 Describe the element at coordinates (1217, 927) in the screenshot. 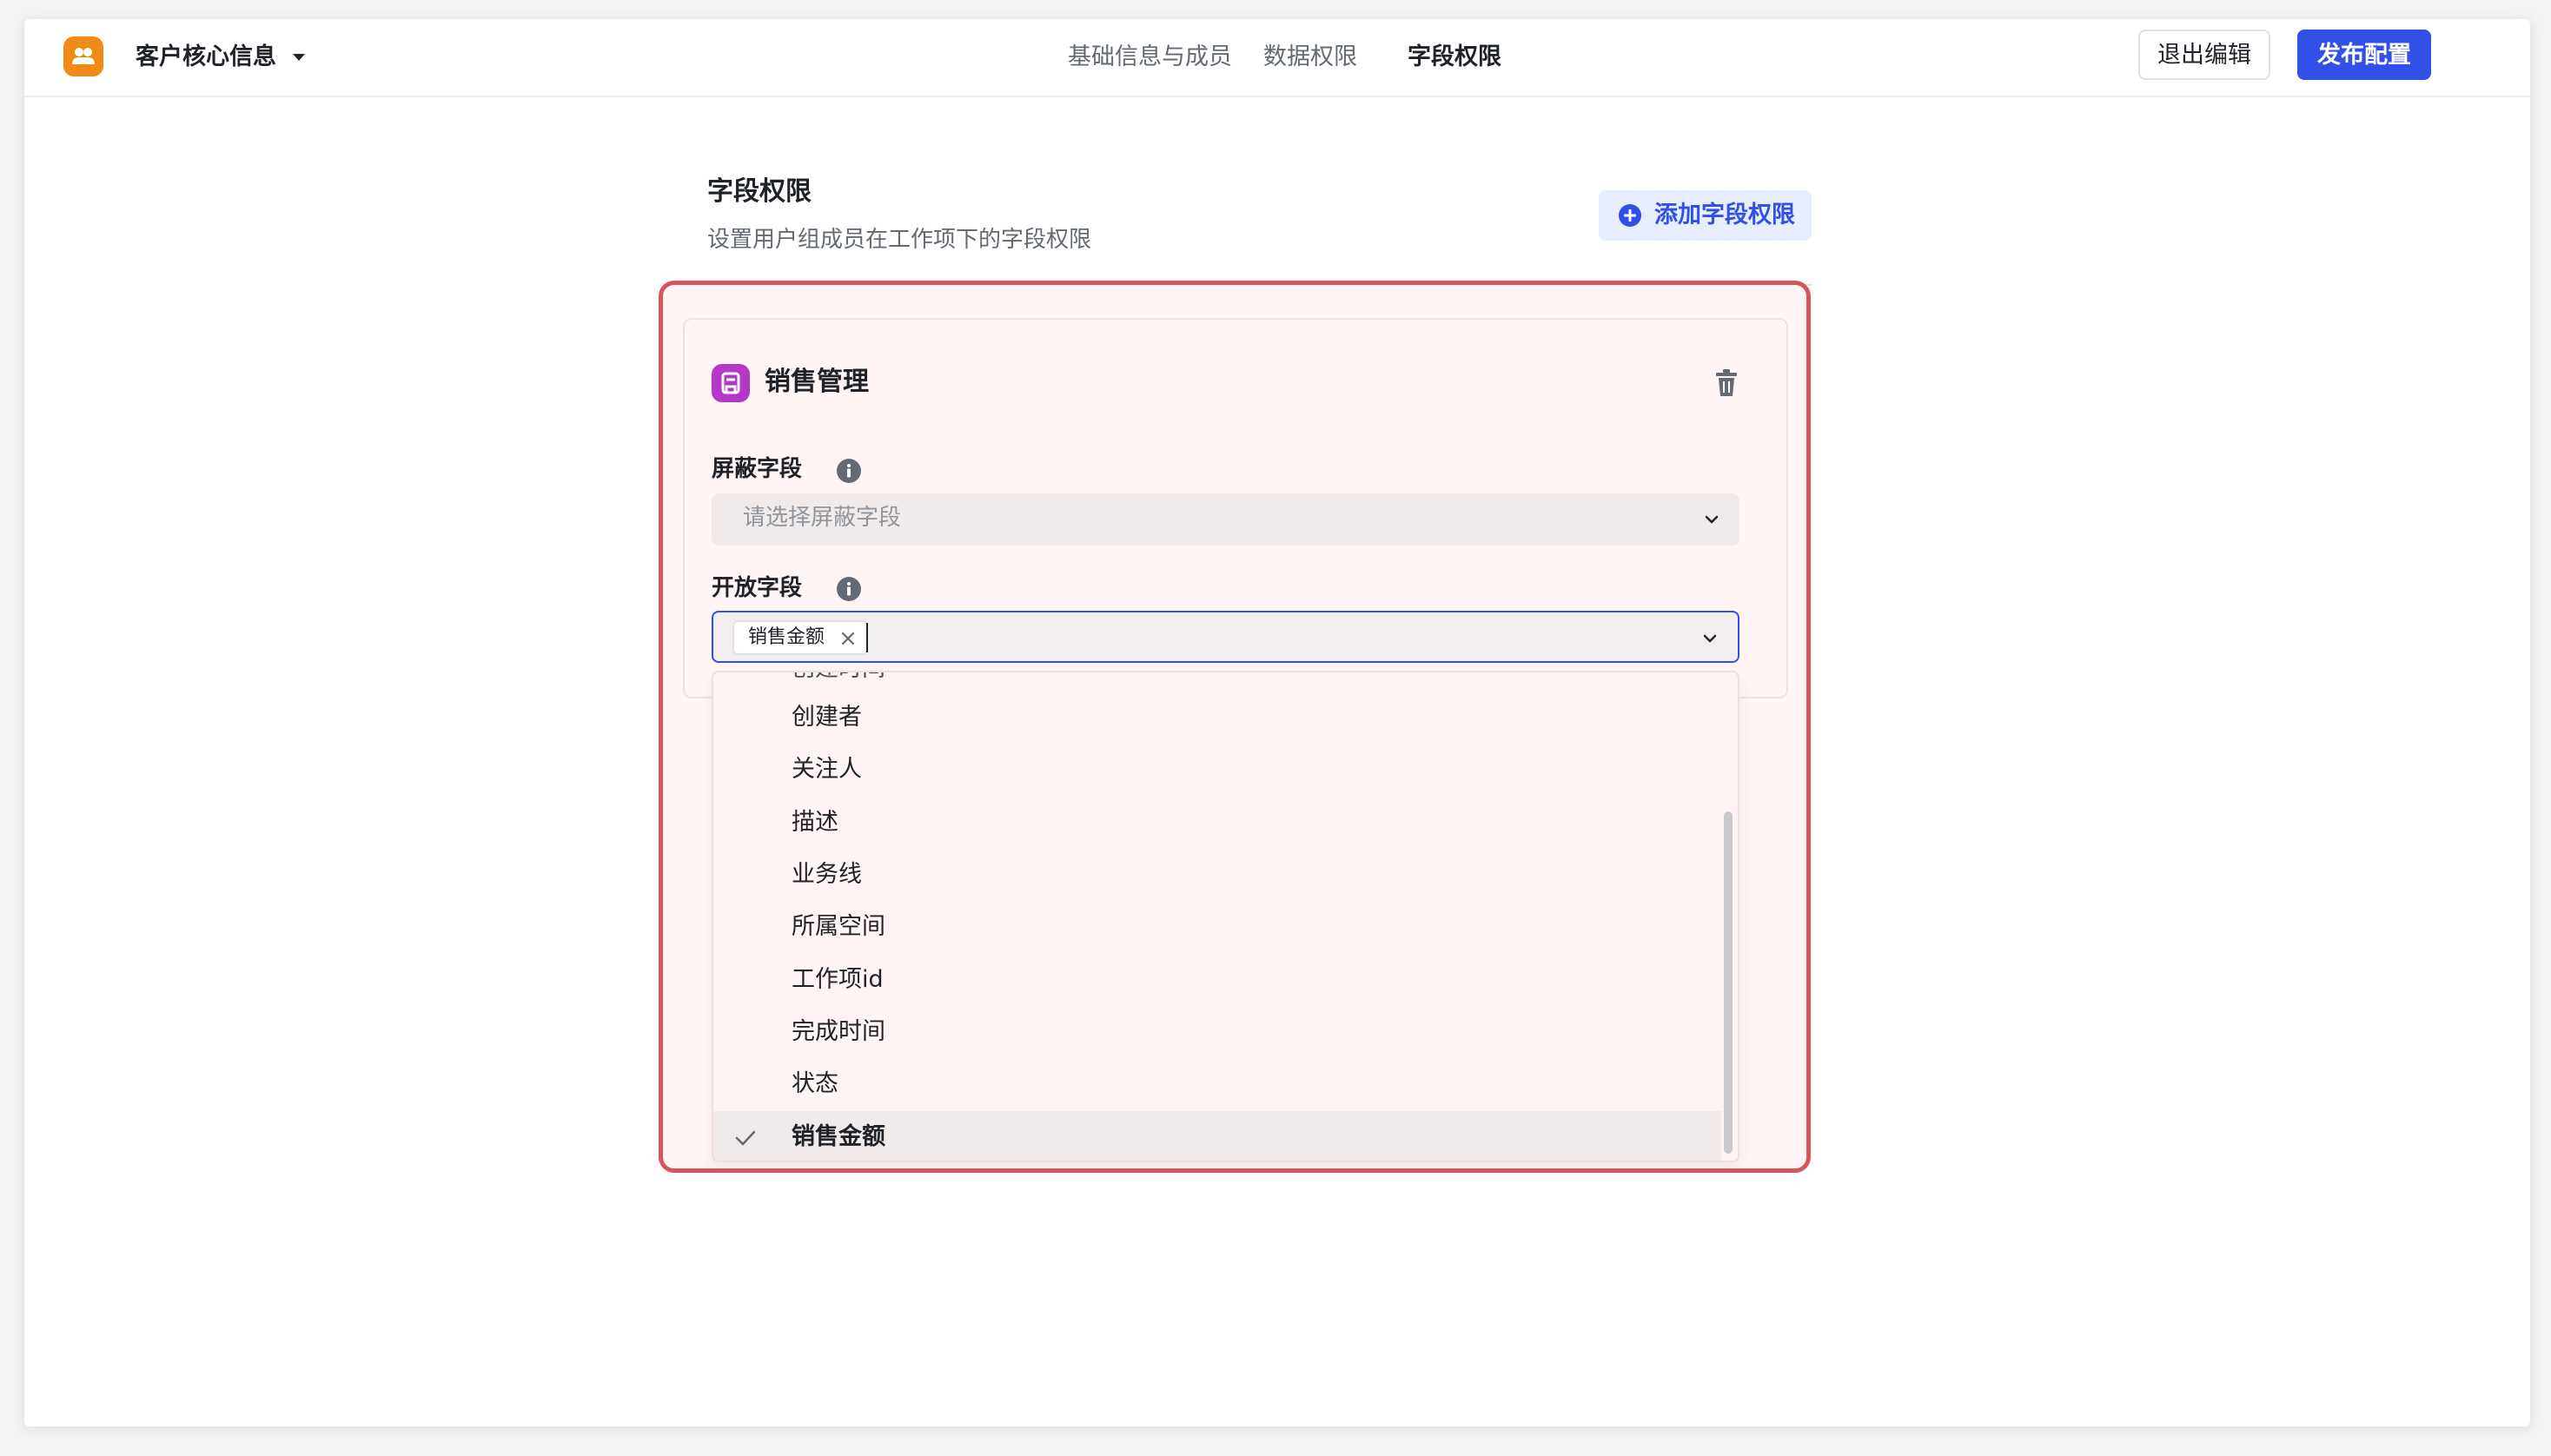

I see `dropdown-option: 所属空间` at that location.